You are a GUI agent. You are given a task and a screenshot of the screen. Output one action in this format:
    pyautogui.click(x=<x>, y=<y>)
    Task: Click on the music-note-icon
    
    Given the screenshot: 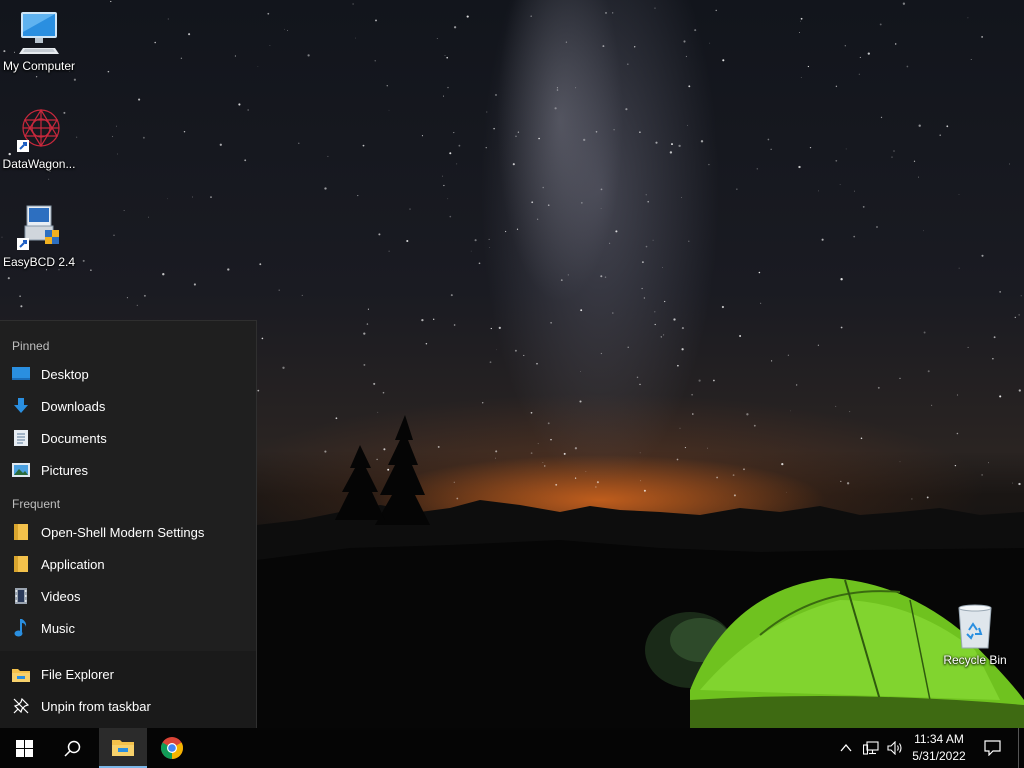 What is the action you would take?
    pyautogui.click(x=21, y=628)
    